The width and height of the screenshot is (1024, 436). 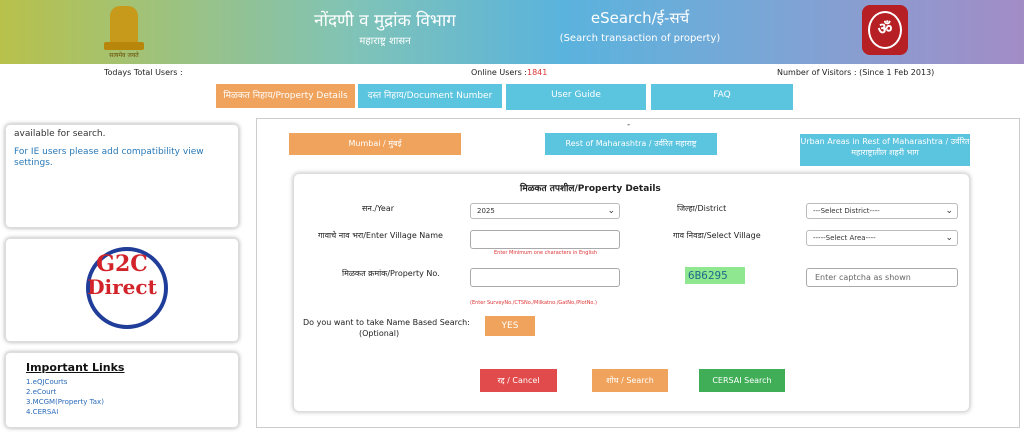 I want to click on form-title: मिळकत तपशील/Property Details, so click(x=590, y=189).